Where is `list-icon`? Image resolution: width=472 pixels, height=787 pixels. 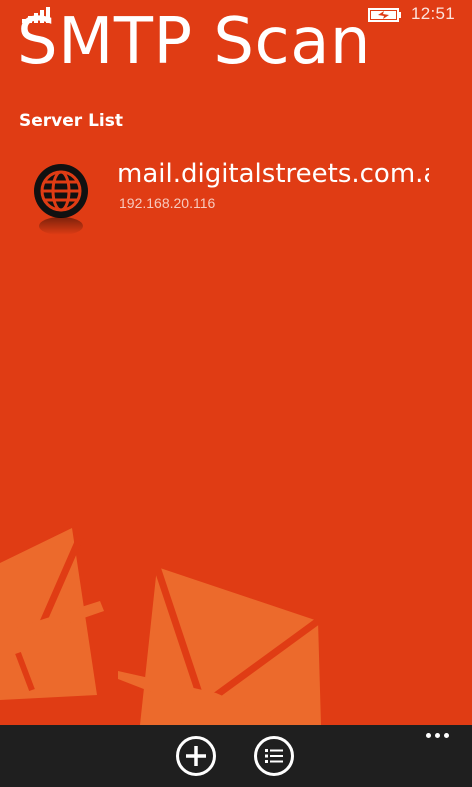
list-icon is located at coordinates (274, 756).